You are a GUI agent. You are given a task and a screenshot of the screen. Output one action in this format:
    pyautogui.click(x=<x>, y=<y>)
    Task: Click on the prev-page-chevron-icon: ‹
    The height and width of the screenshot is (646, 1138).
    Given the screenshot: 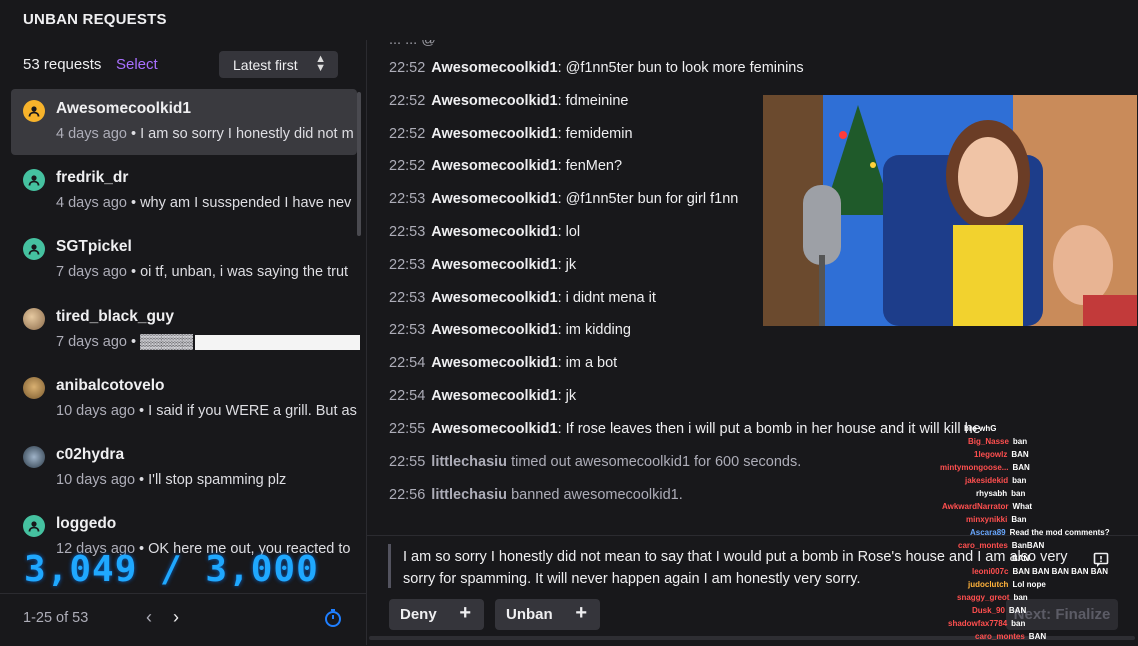 What is the action you would take?
    pyautogui.click(x=149, y=617)
    